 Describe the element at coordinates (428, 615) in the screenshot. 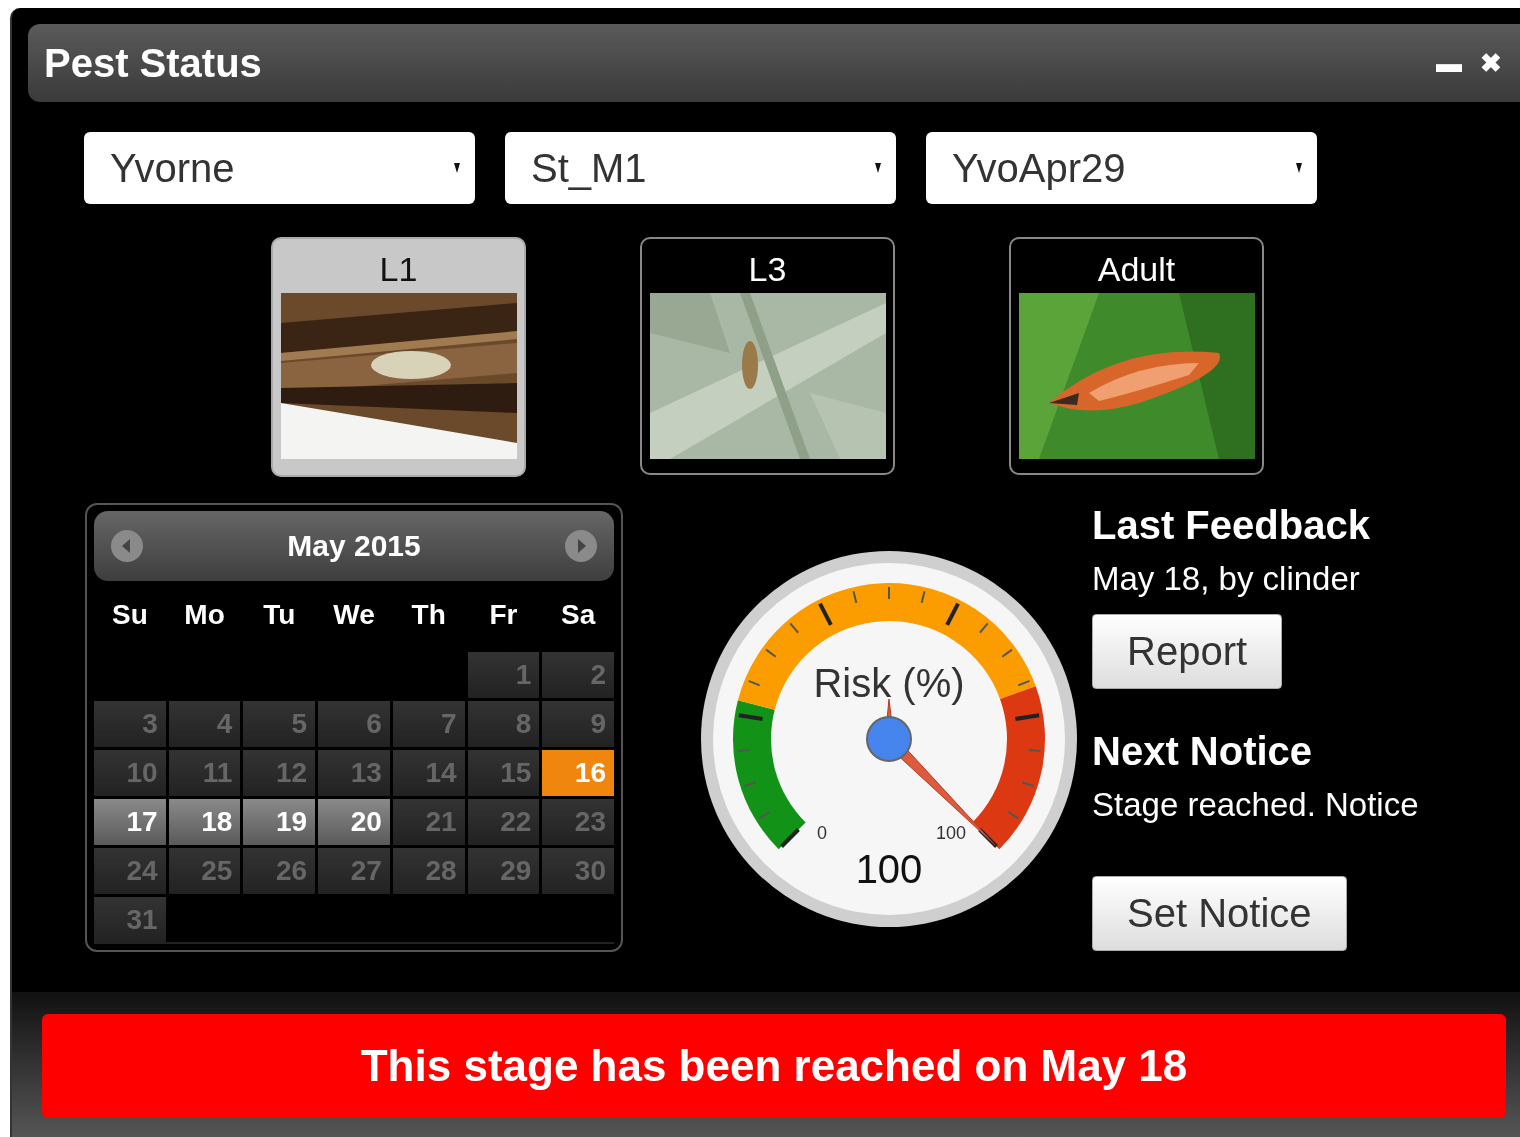

I see `weekday-label: Th` at that location.